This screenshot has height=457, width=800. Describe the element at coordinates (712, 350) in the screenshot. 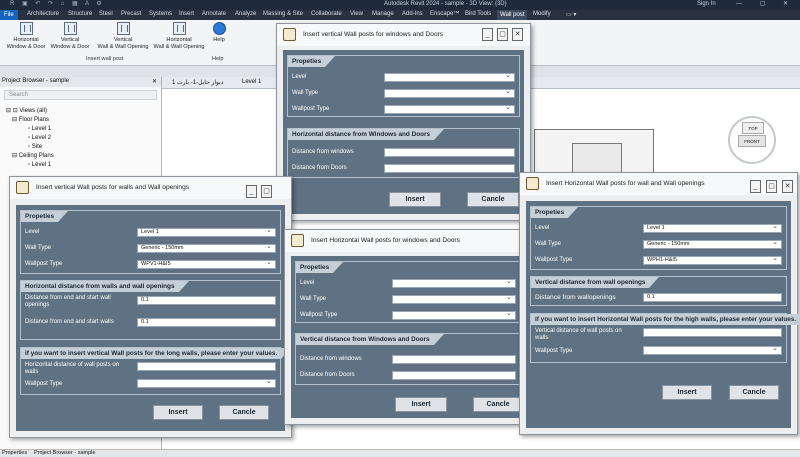

I see `high-wallpost-type-select` at that location.